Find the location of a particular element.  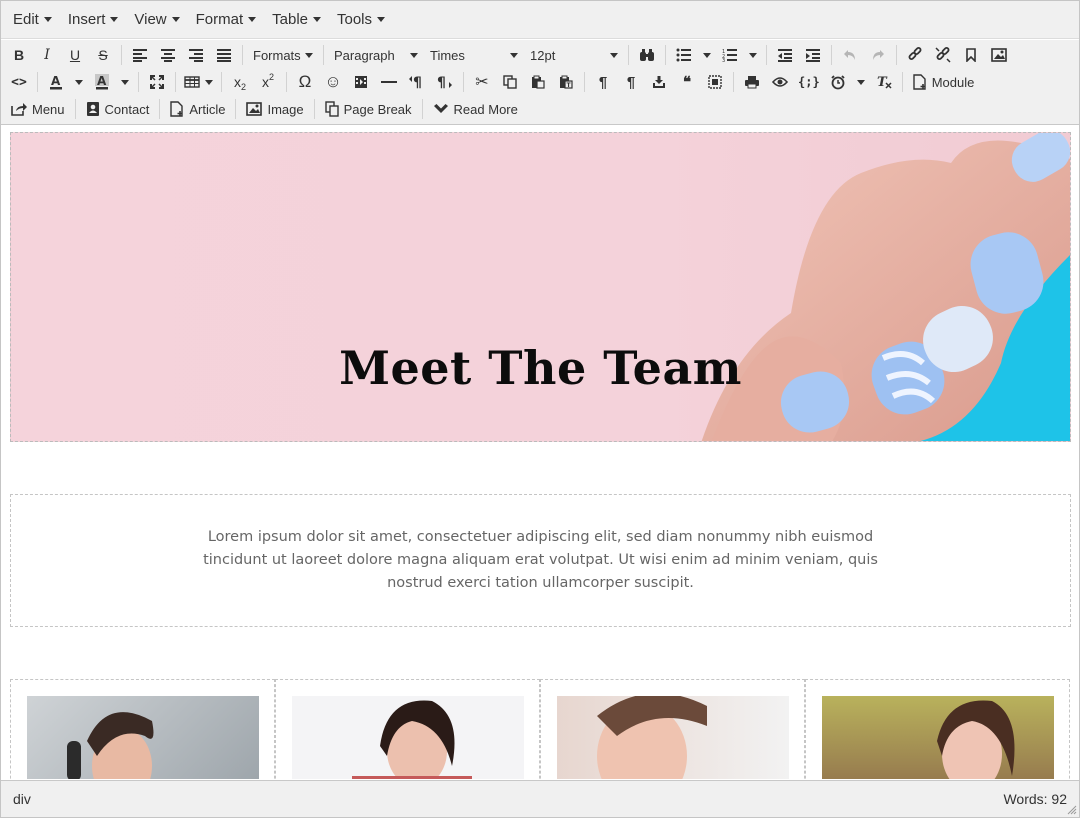

align-justify-button is located at coordinates (224, 55).